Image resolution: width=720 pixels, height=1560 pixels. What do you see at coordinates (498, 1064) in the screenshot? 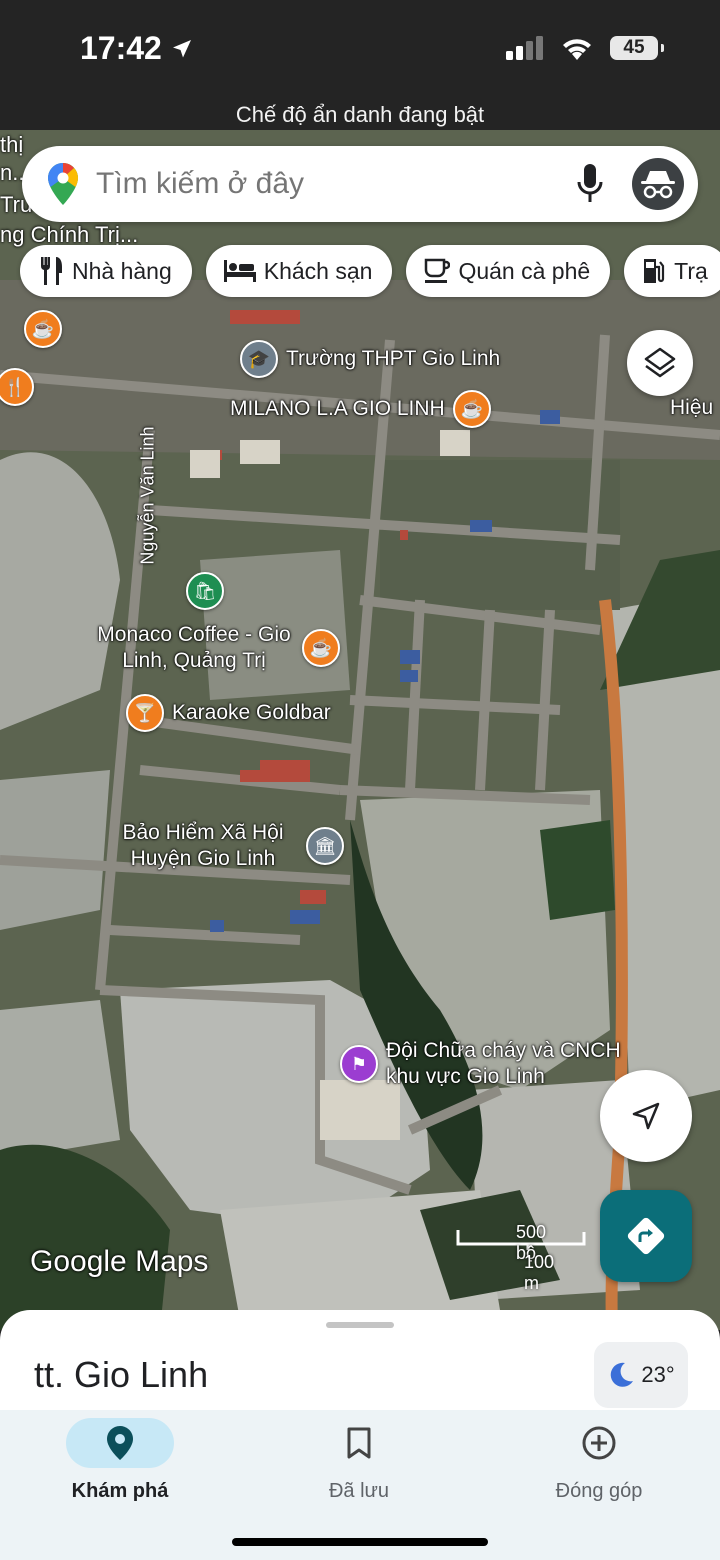
I see `poi-fire-station: ⚑ Đội Chữa cháy và CNCH khu vực Gio Linh` at bounding box center [498, 1064].